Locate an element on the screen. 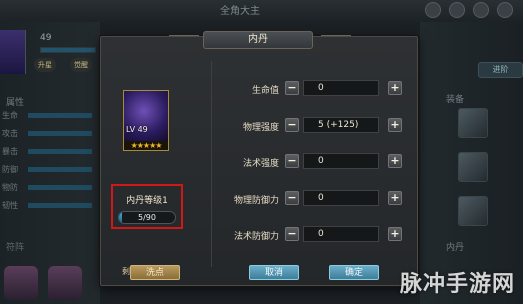 The width and height of the screenshot is (523, 304). equip-slot-armor is located at coordinates (473, 167).